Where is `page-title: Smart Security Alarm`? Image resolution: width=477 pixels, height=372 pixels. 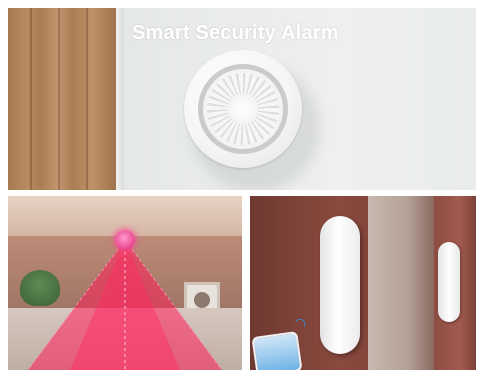
page-title: Smart Security Alarm is located at coordinates (235, 33).